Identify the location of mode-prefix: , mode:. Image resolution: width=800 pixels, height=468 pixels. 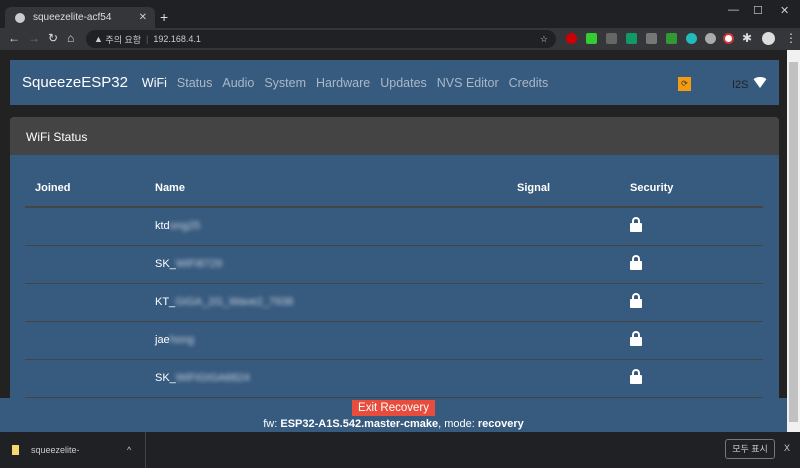
(458, 424).